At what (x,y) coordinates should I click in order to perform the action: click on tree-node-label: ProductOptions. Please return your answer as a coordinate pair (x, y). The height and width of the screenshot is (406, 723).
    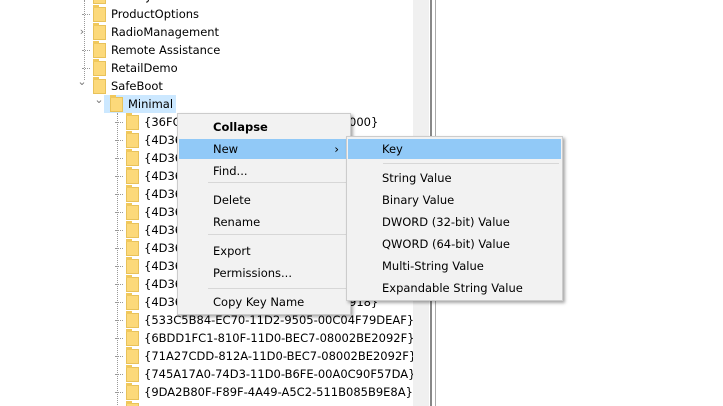
    Looking at the image, I should click on (155, 14).